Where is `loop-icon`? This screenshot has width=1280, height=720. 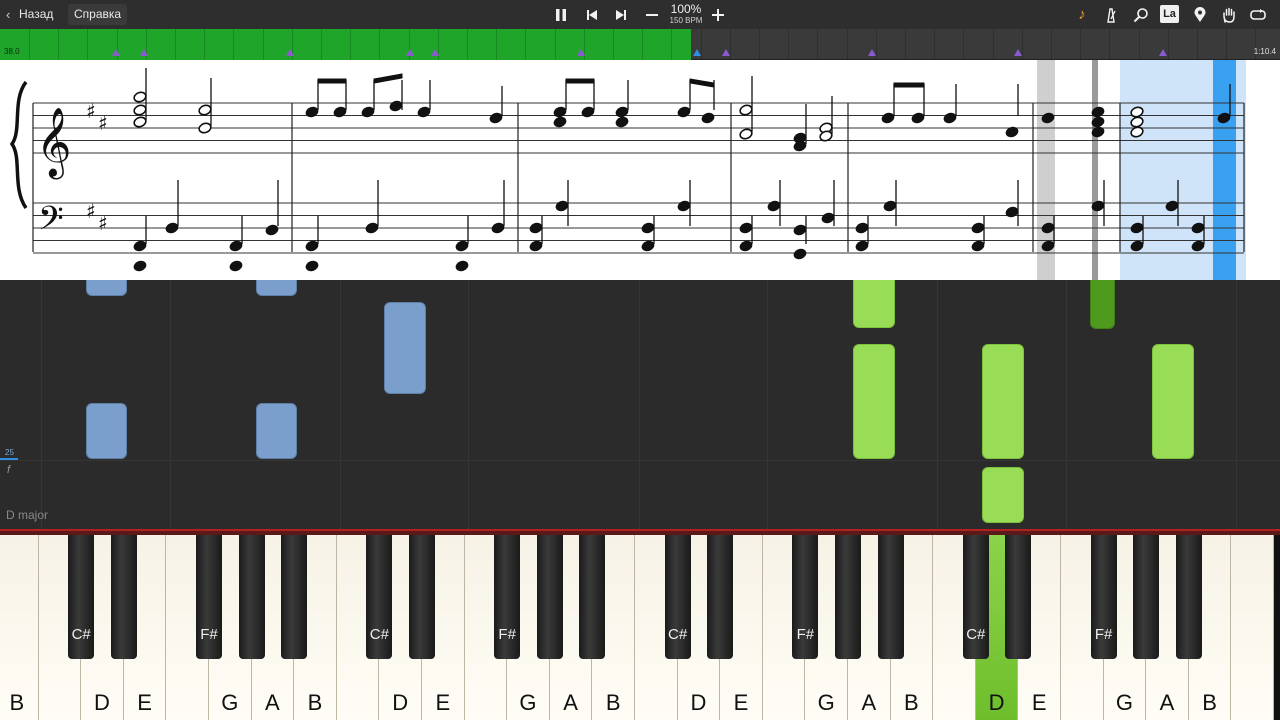
loop-icon is located at coordinates (1258, 14).